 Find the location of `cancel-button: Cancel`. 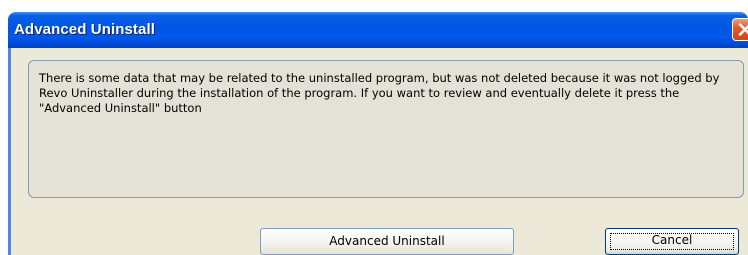

cancel-button: Cancel is located at coordinates (672, 241).